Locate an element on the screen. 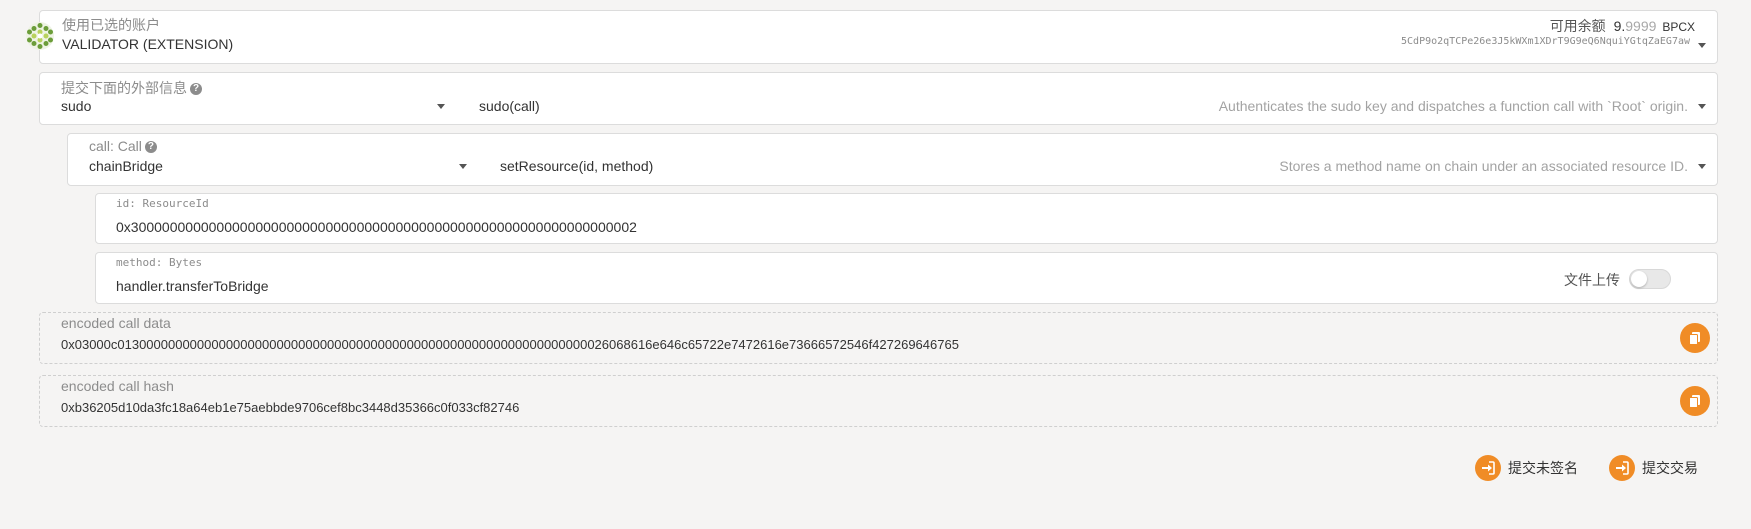 This screenshot has width=1751, height=529. balance-unit: BPCX is located at coordinates (1678, 27).